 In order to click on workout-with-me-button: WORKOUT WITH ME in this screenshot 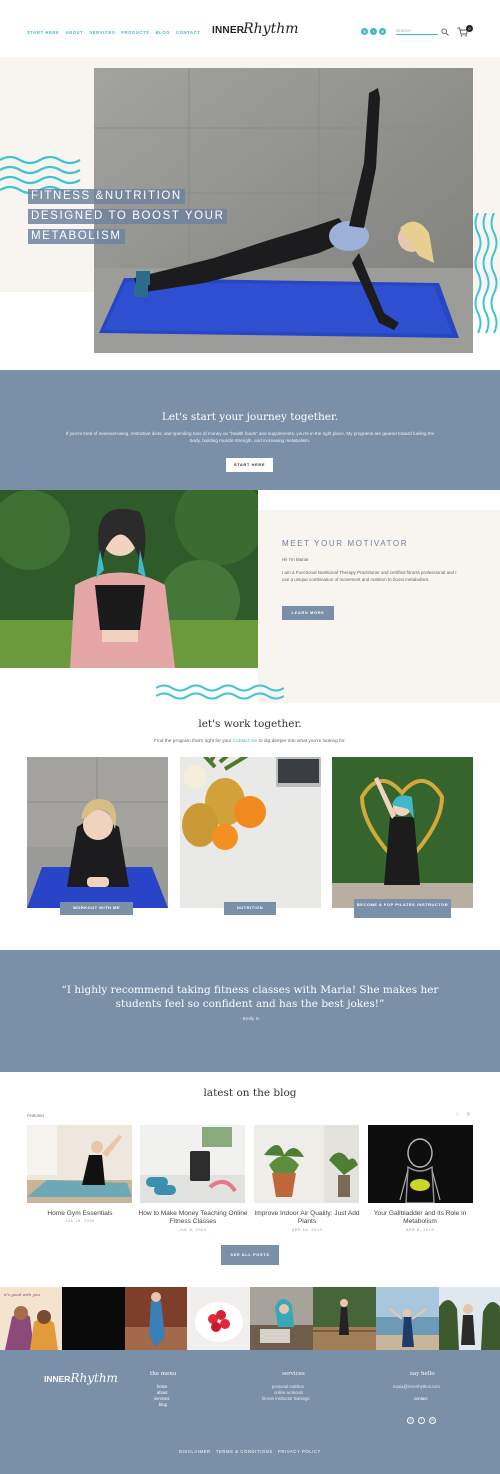, I will do `click(96, 908)`.